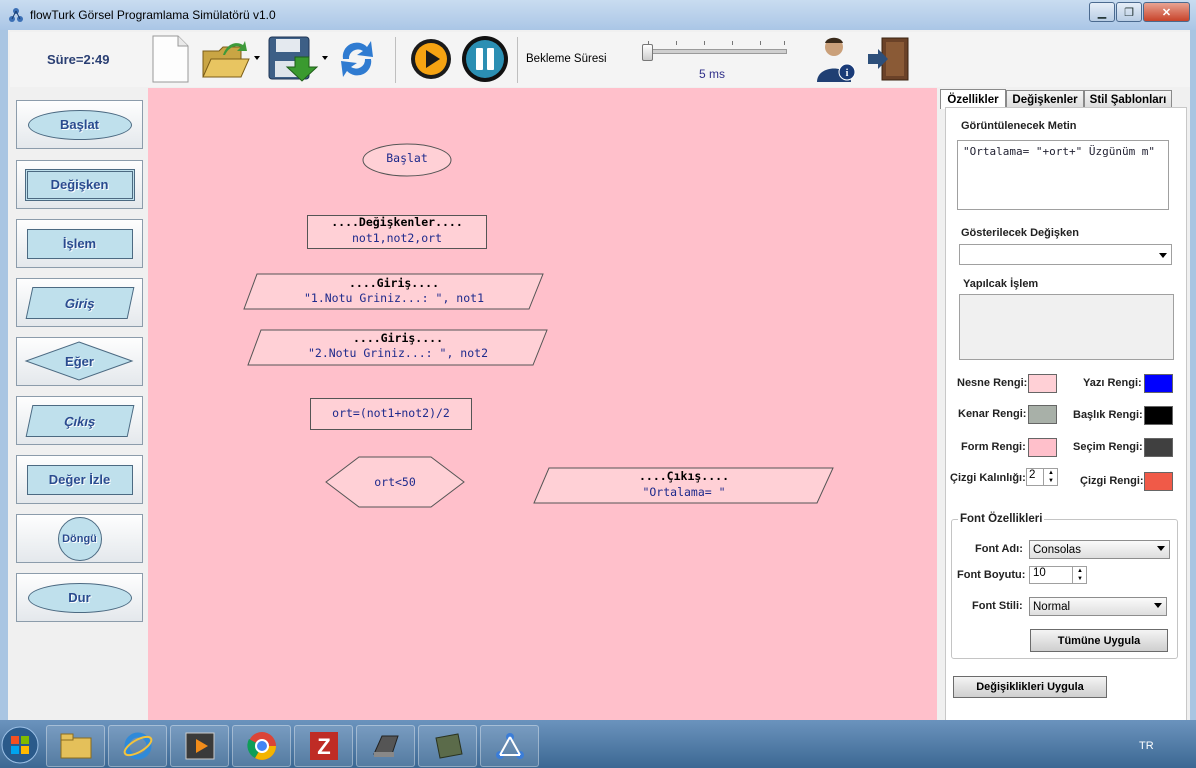  I want to click on selection-color-label: Seçim Rengi:, so click(1108, 447).